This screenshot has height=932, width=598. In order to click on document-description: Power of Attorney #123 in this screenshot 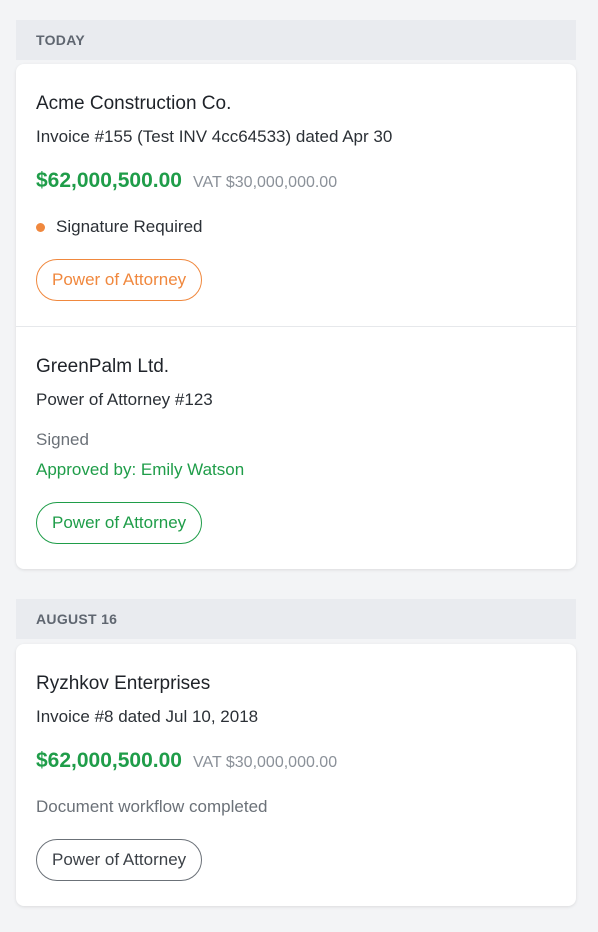, I will do `click(124, 399)`.